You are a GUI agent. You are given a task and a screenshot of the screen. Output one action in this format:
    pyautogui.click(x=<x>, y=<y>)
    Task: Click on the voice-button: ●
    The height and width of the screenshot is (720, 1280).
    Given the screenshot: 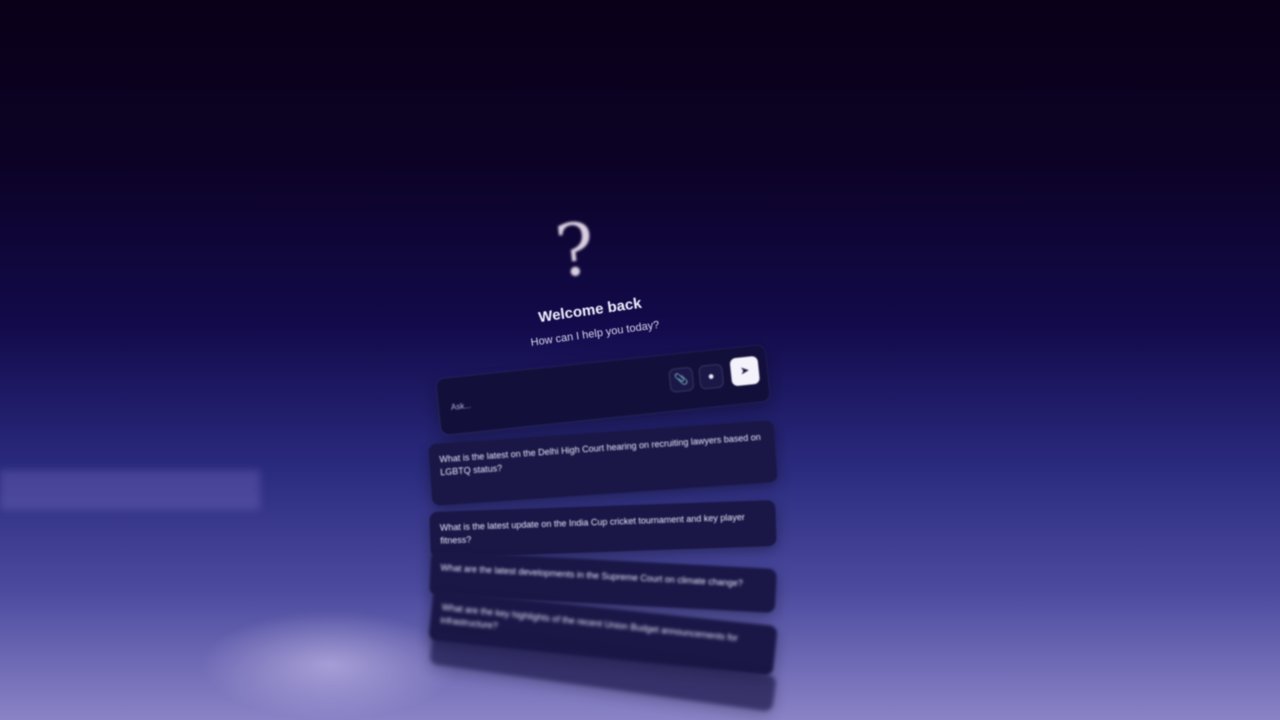 What is the action you would take?
    pyautogui.click(x=711, y=376)
    